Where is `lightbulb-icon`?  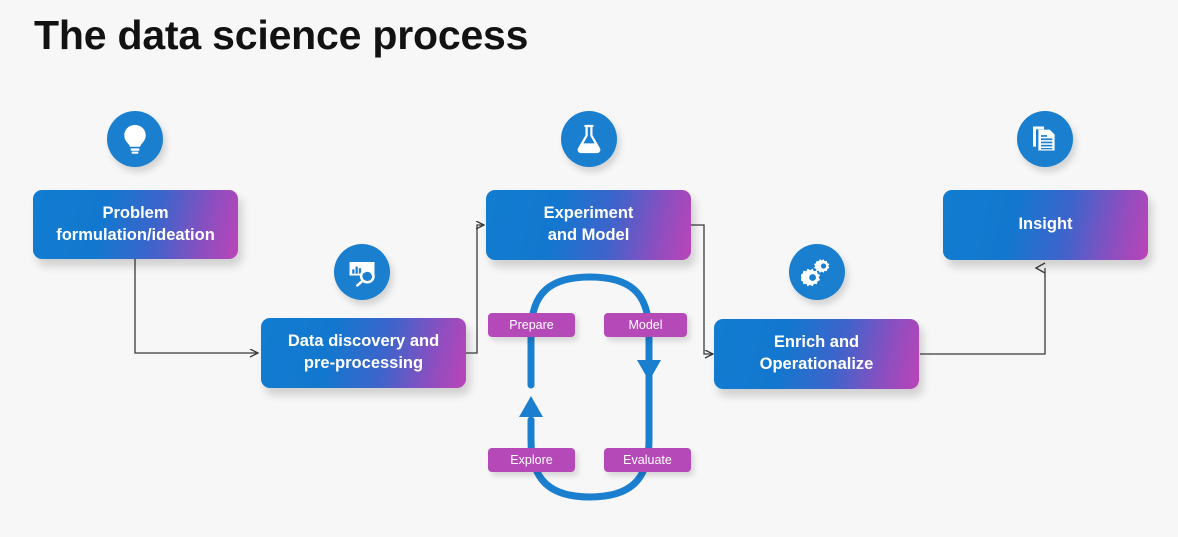 lightbulb-icon is located at coordinates (135, 139).